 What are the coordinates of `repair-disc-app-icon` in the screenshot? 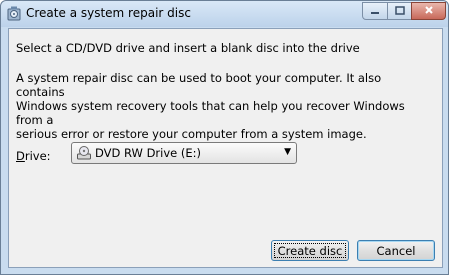 It's located at (14, 13).